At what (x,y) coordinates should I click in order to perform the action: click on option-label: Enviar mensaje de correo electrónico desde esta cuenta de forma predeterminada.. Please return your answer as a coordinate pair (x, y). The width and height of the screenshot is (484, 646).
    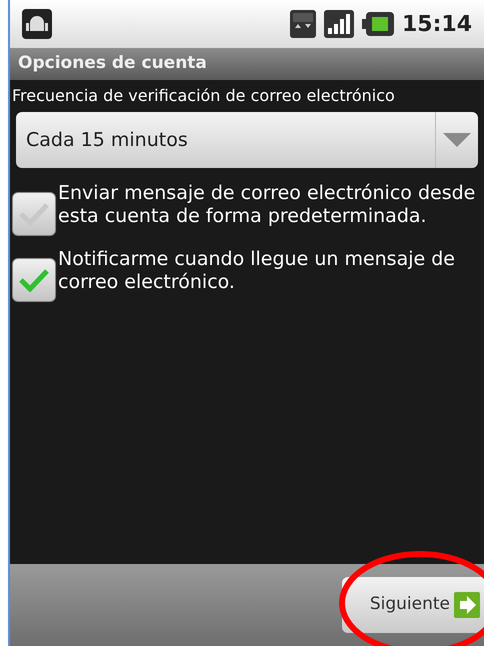
    Looking at the image, I should click on (267, 205).